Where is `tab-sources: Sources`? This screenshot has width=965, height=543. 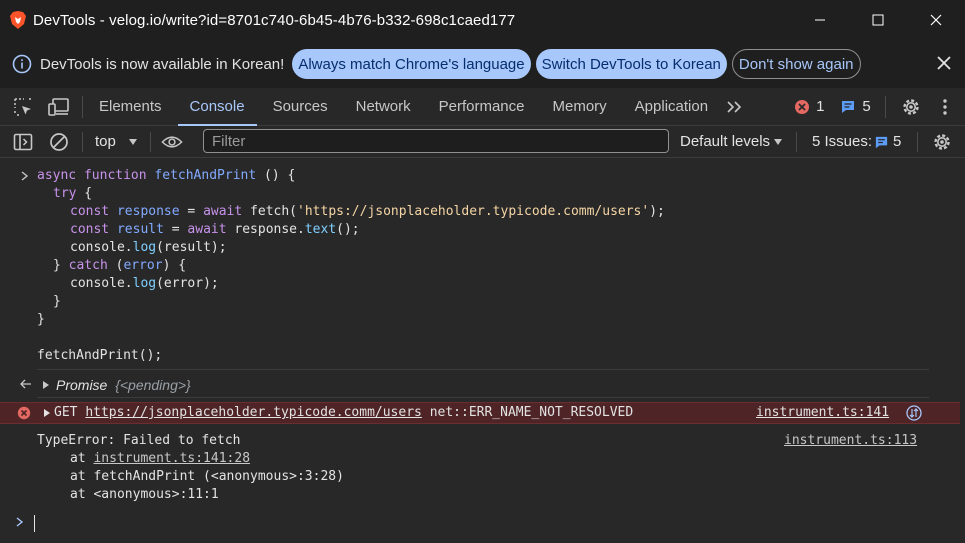
tab-sources: Sources is located at coordinates (300, 107).